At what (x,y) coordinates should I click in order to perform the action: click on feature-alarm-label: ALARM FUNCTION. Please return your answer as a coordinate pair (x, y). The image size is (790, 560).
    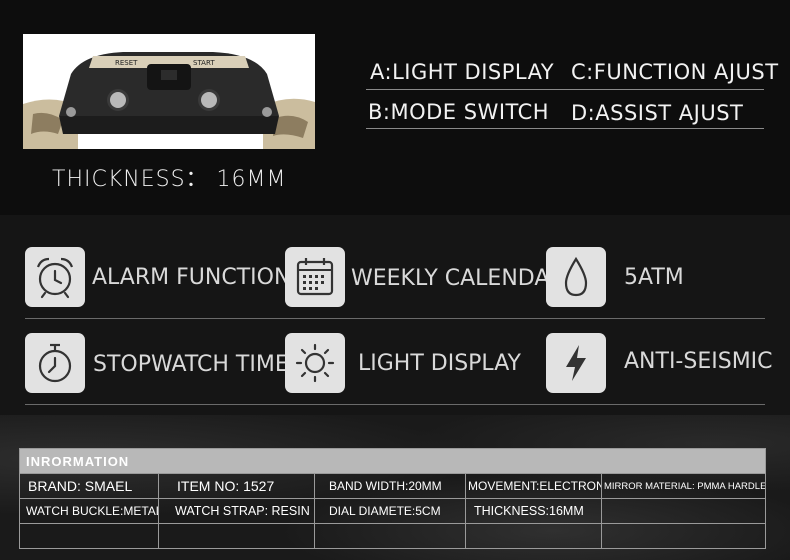
    Looking at the image, I should click on (191, 277).